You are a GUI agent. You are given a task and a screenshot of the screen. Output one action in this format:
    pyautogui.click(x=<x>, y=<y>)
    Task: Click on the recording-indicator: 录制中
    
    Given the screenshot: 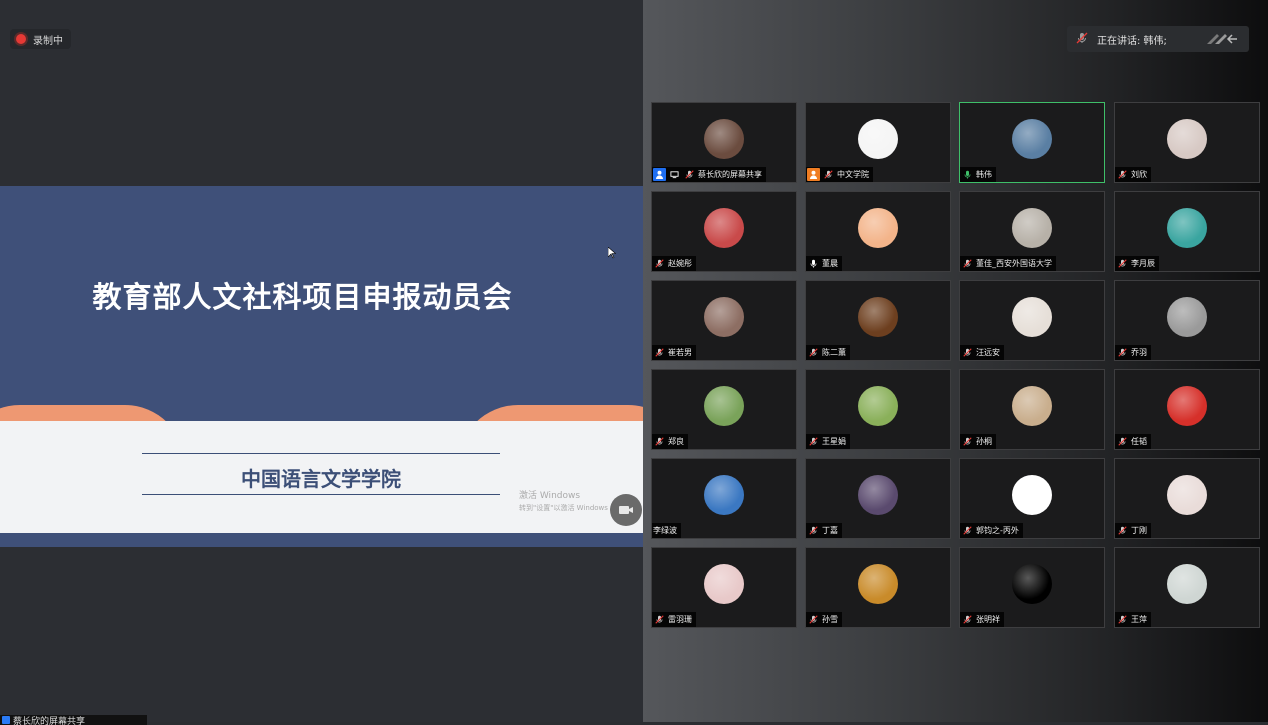 What is the action you would take?
    pyautogui.click(x=40, y=39)
    